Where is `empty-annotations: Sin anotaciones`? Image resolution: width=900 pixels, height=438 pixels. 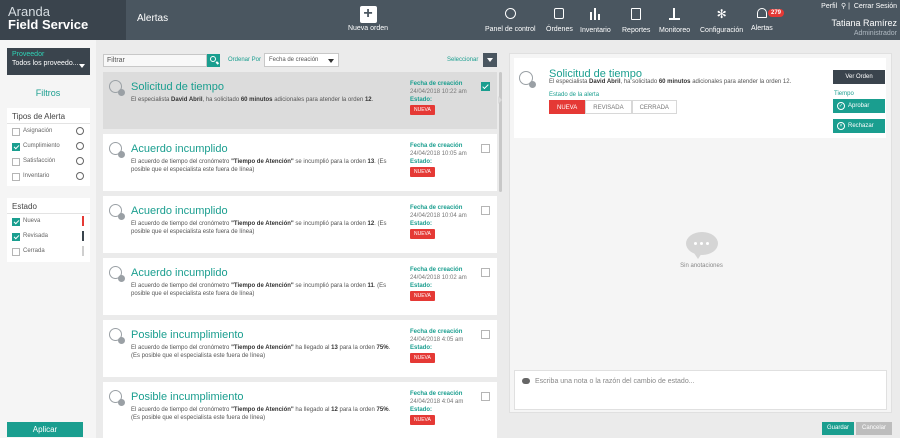 empty-annotations: Sin anotaciones is located at coordinates (701, 250).